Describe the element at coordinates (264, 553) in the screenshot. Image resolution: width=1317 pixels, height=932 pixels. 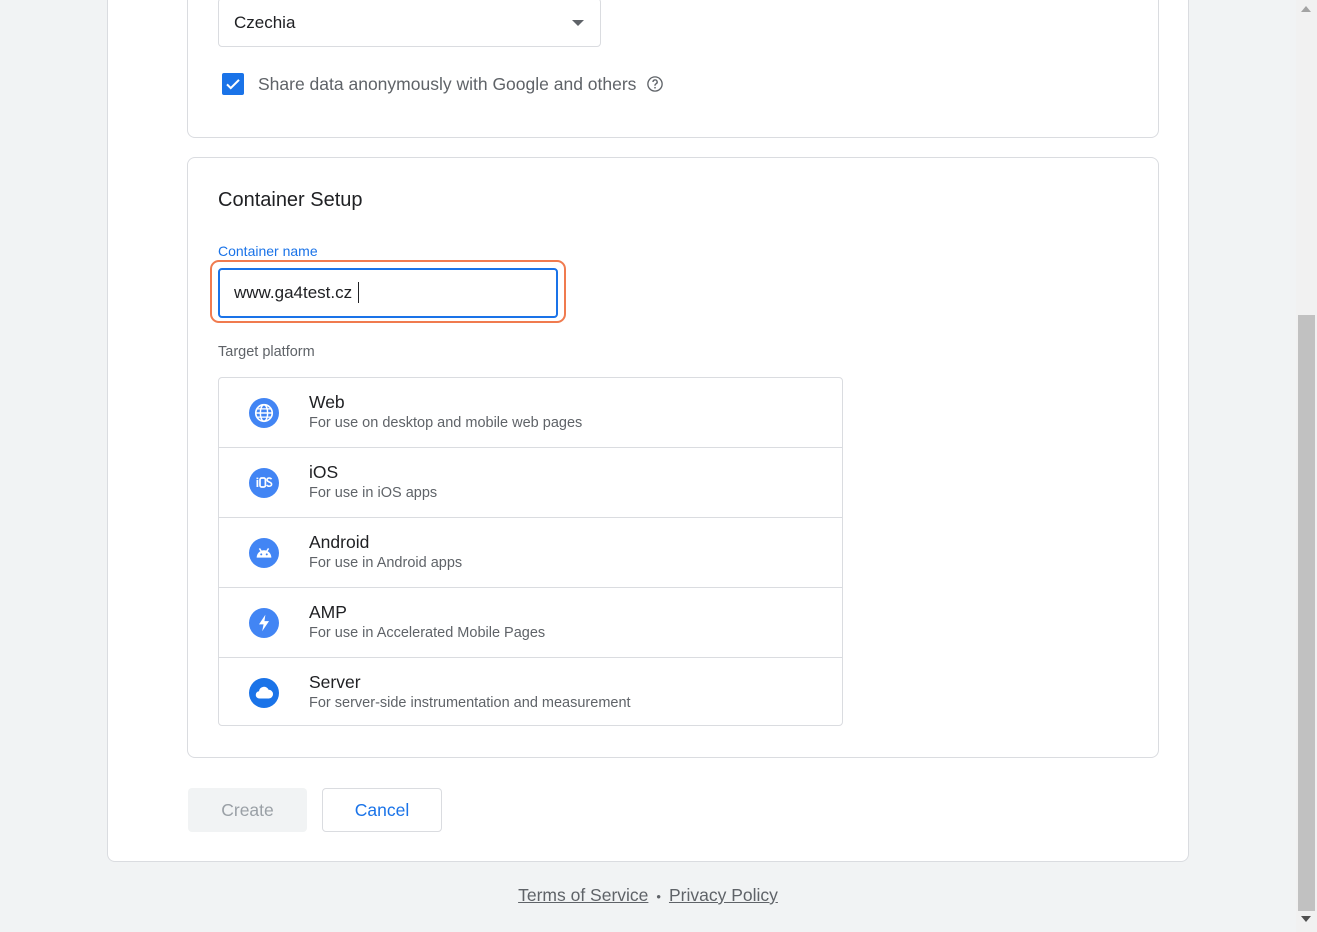
I see `android-icon` at that location.